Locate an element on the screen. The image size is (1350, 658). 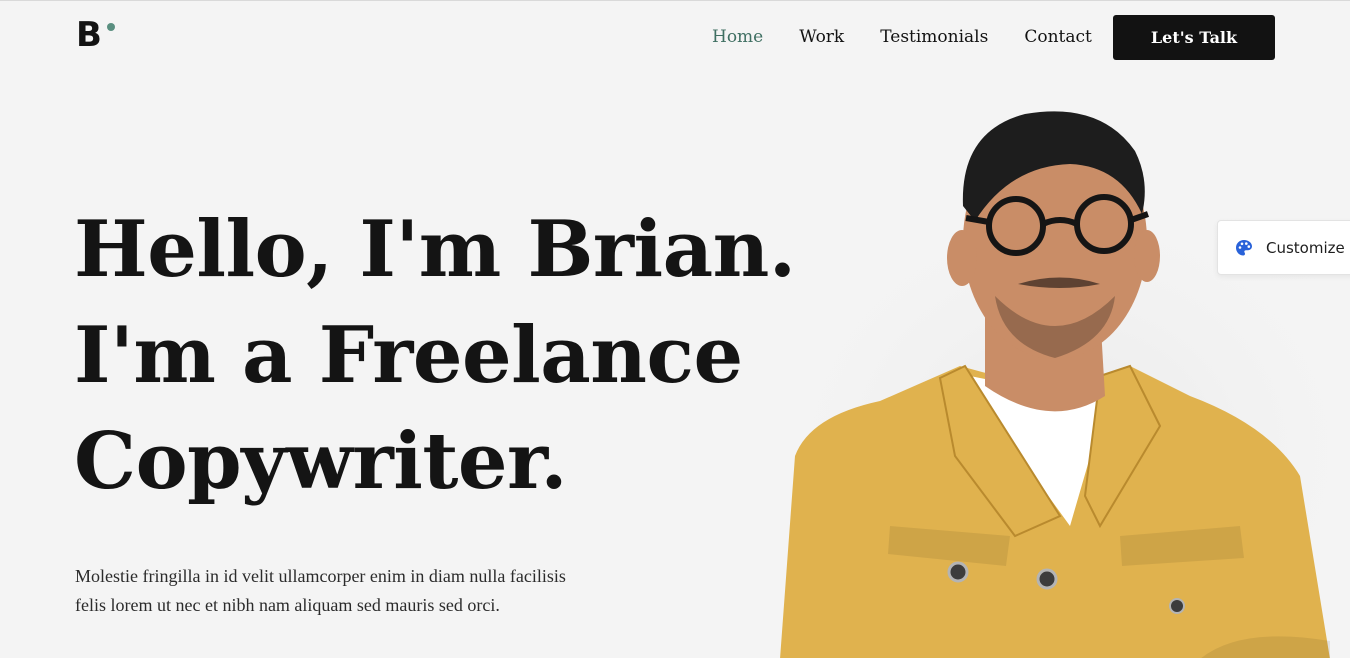
logo: B is located at coordinates (98, 36).